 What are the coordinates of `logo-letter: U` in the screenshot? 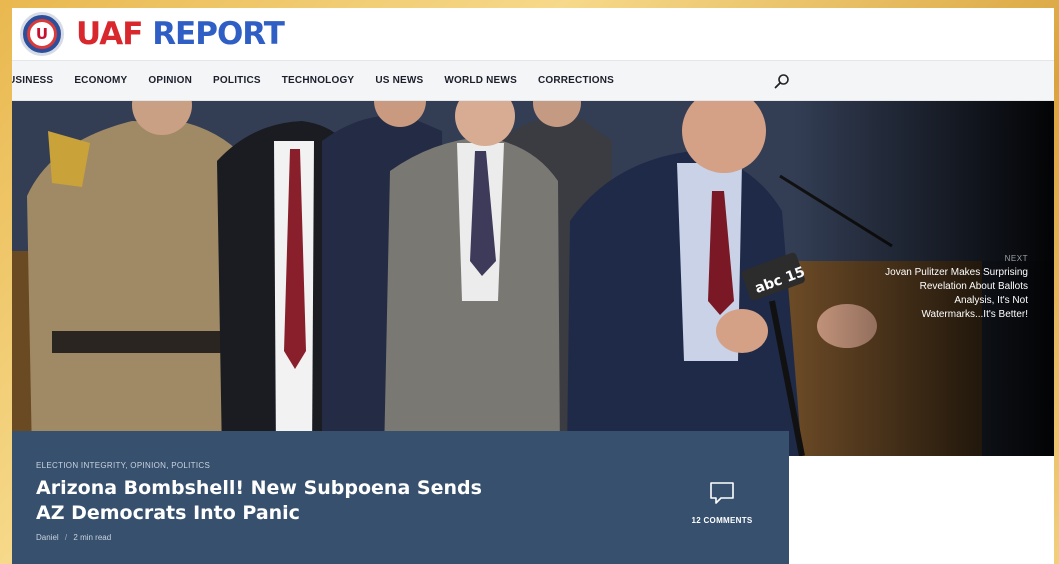 It's located at (42, 34).